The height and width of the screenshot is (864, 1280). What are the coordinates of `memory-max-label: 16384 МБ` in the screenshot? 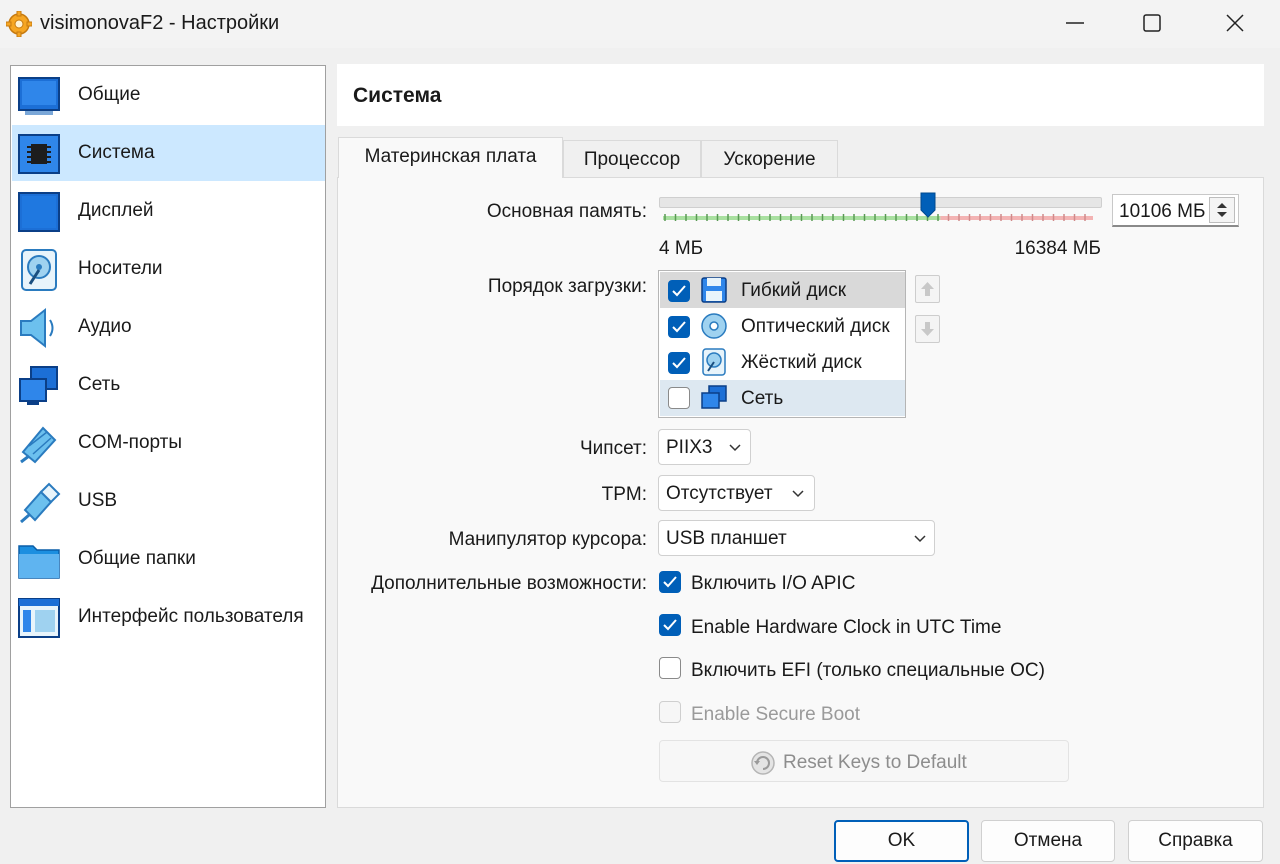 It's located at (1057, 248).